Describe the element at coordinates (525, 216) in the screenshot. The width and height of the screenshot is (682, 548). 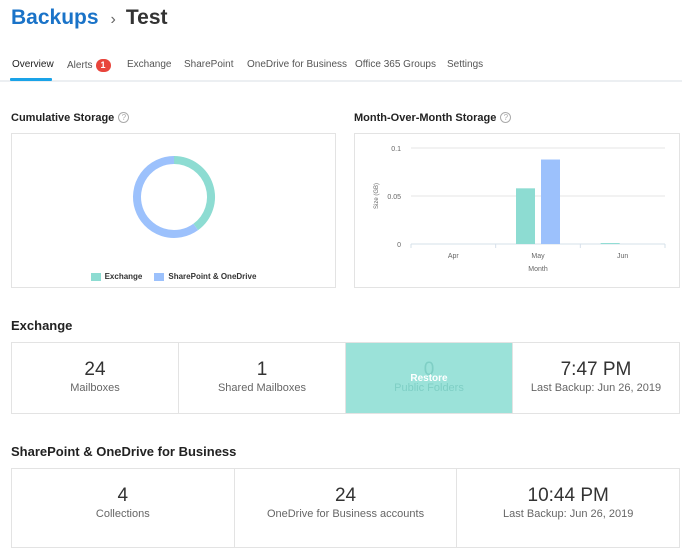
I see `bar-exchange-may` at that location.